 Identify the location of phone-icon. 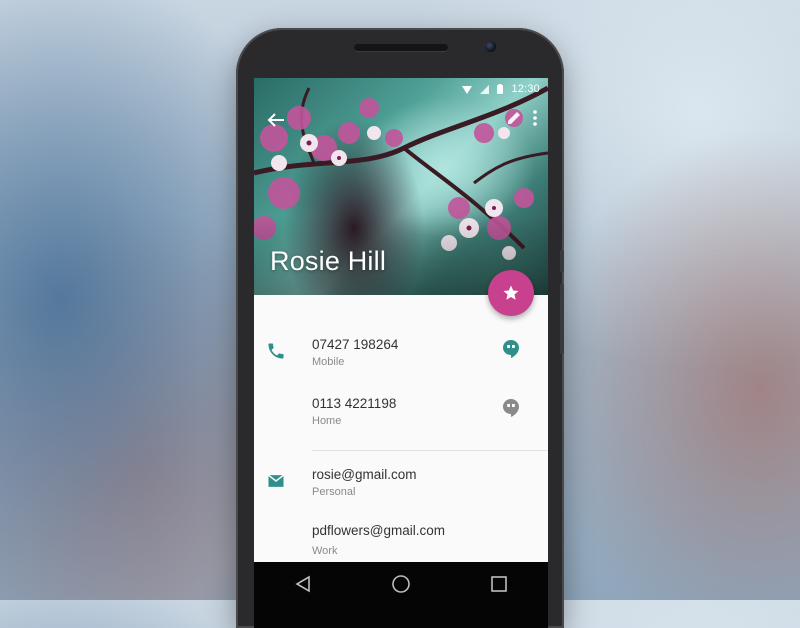
(276, 351).